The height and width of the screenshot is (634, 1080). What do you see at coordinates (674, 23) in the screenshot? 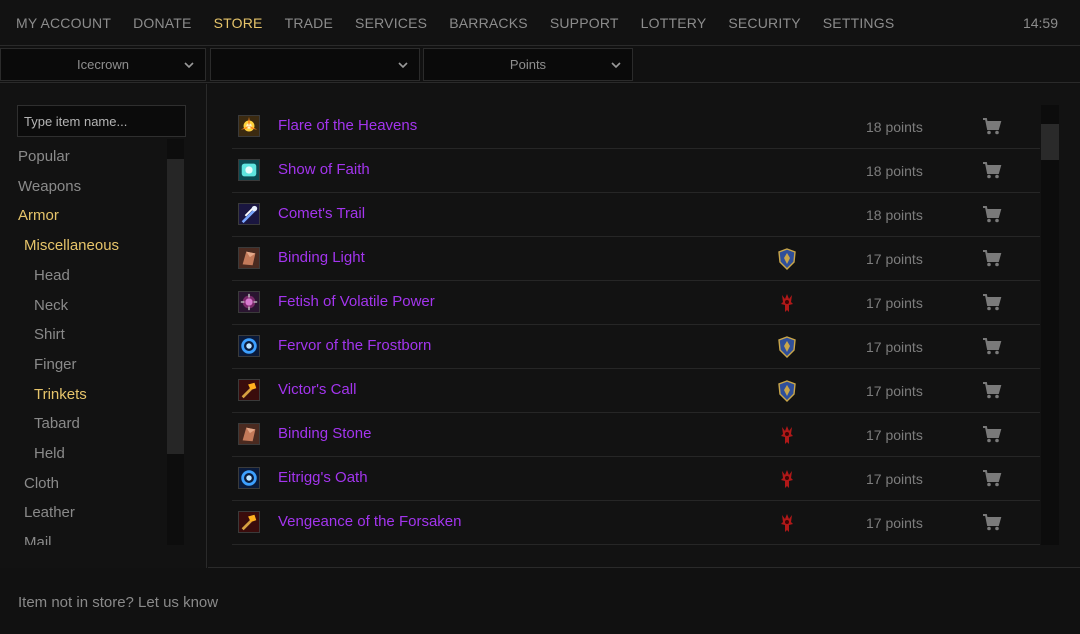
I see `nav-item-lottery: LOTTERY` at bounding box center [674, 23].